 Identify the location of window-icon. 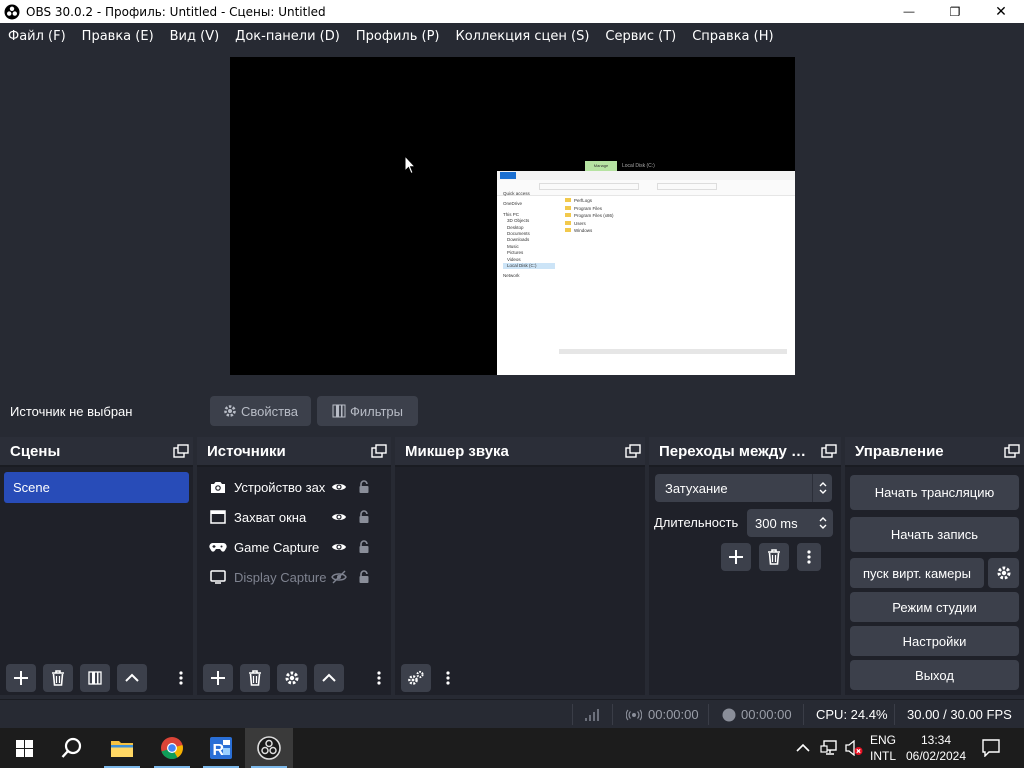
(218, 517).